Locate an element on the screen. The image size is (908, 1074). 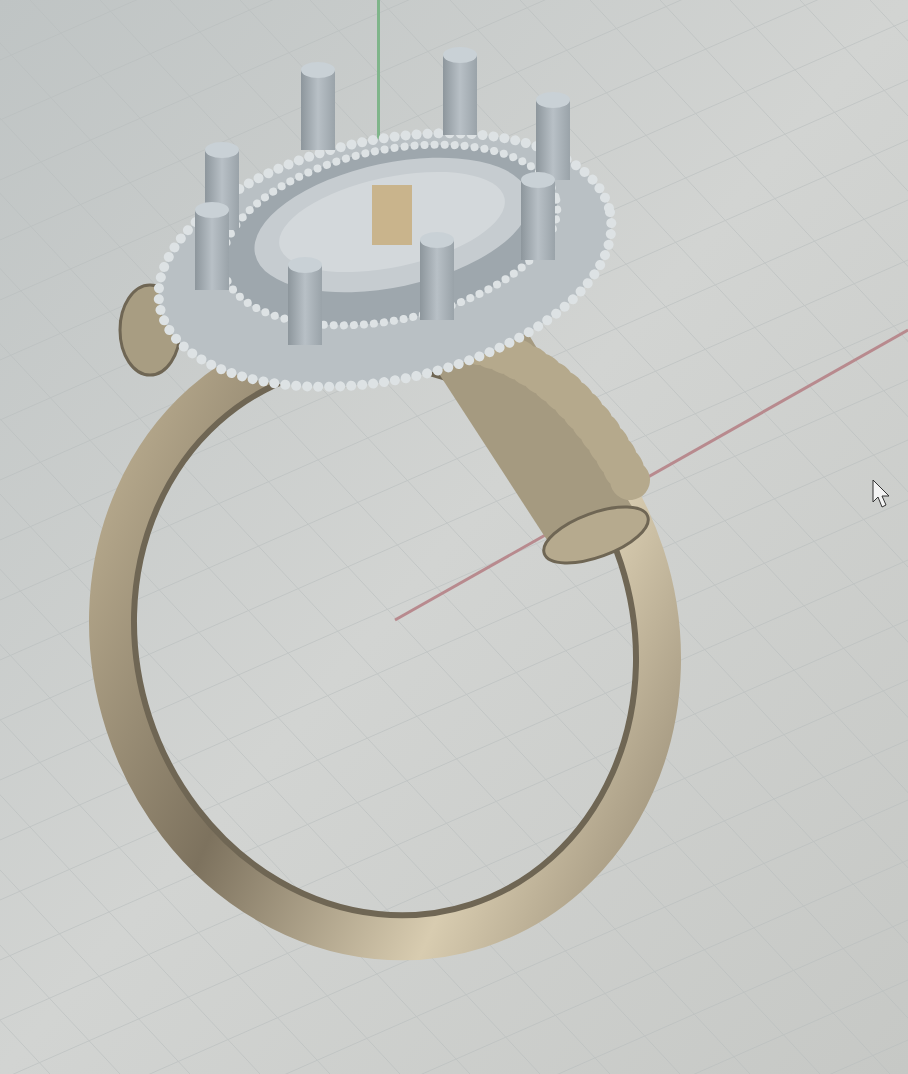
cursor-icon is located at coordinates (881, 493).